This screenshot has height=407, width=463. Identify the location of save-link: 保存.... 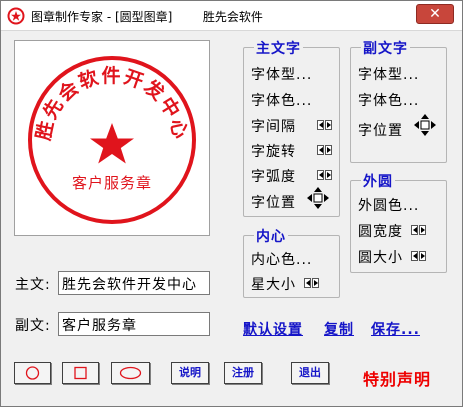
(395, 329).